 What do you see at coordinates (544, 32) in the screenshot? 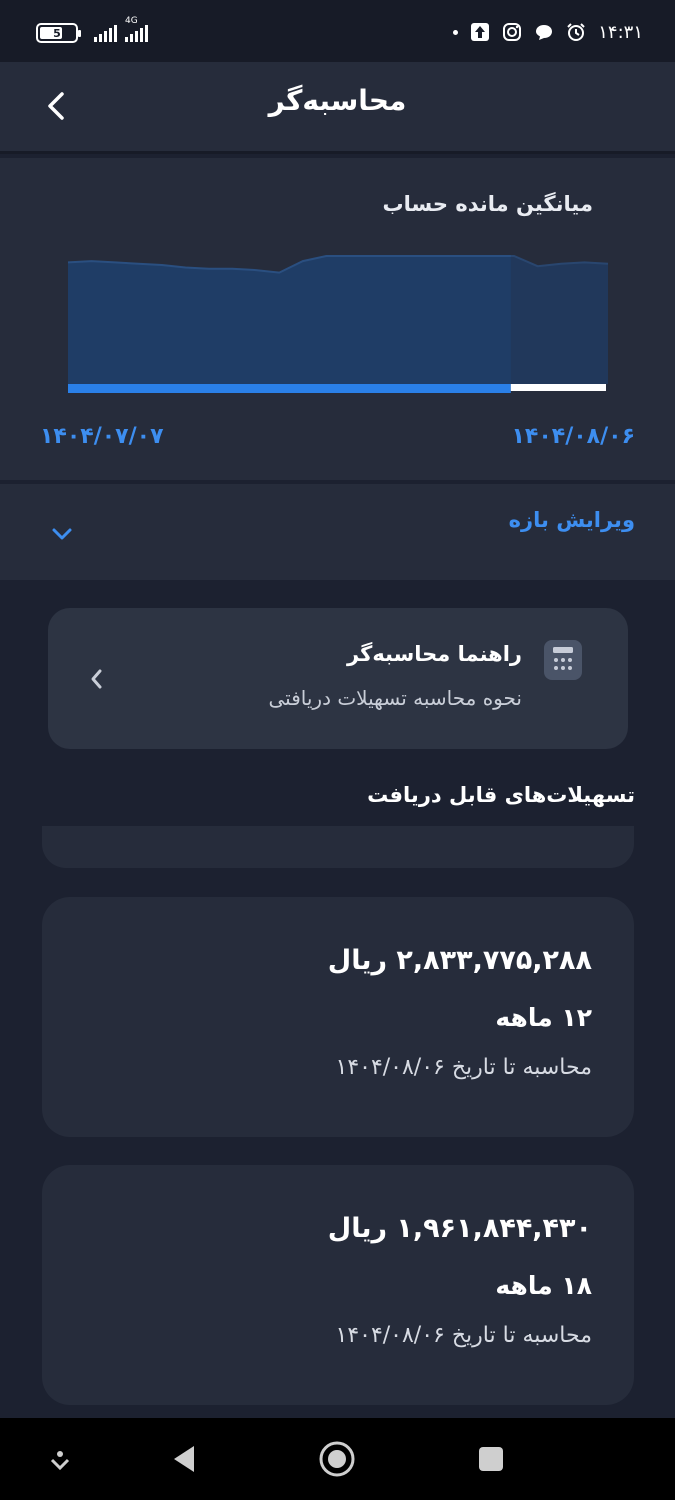
I see `chat-icon` at bounding box center [544, 32].